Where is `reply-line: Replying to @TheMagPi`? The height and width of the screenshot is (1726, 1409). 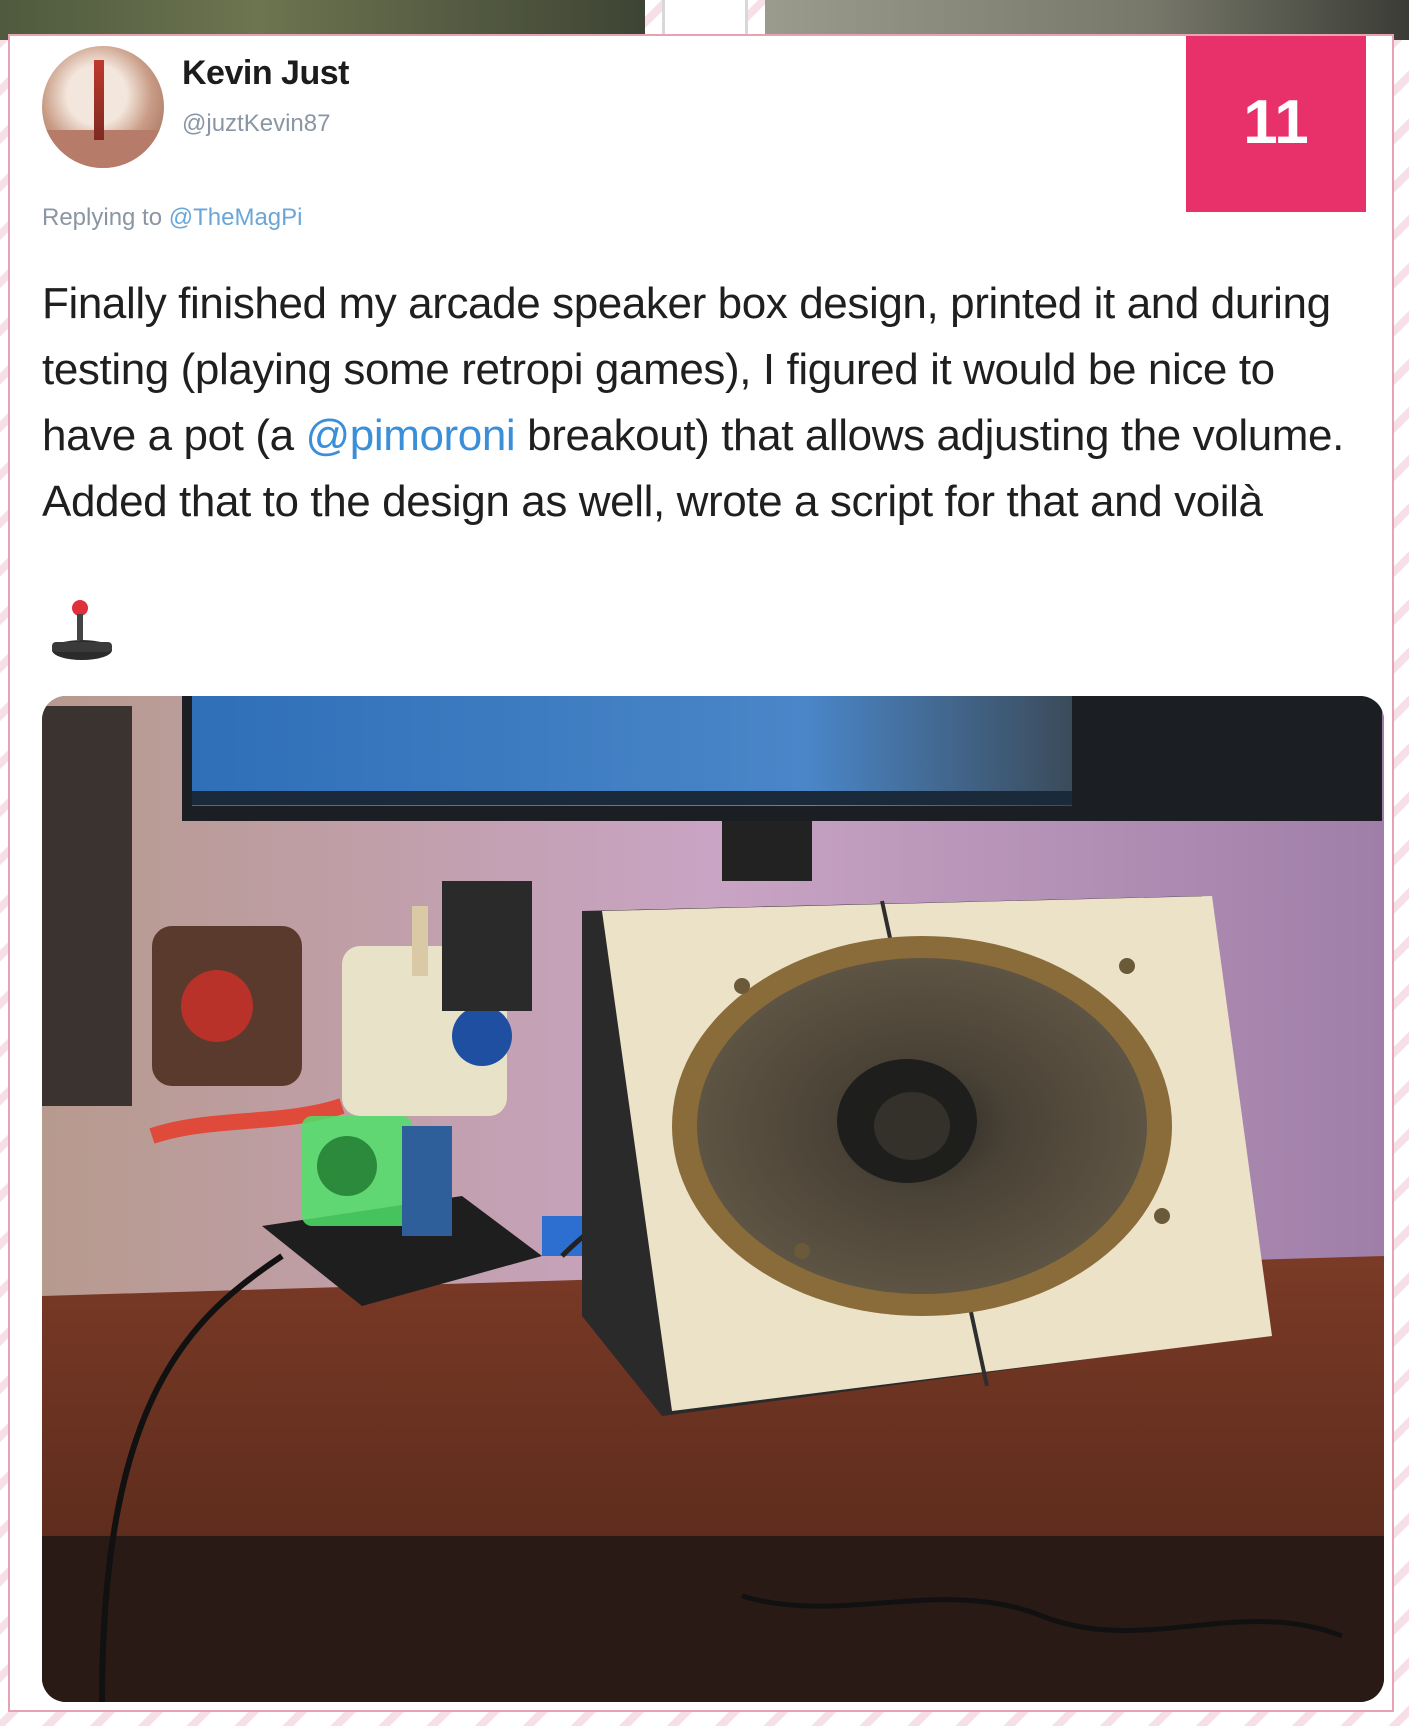
reply-line: Replying to @TheMagPi is located at coordinates (172, 218).